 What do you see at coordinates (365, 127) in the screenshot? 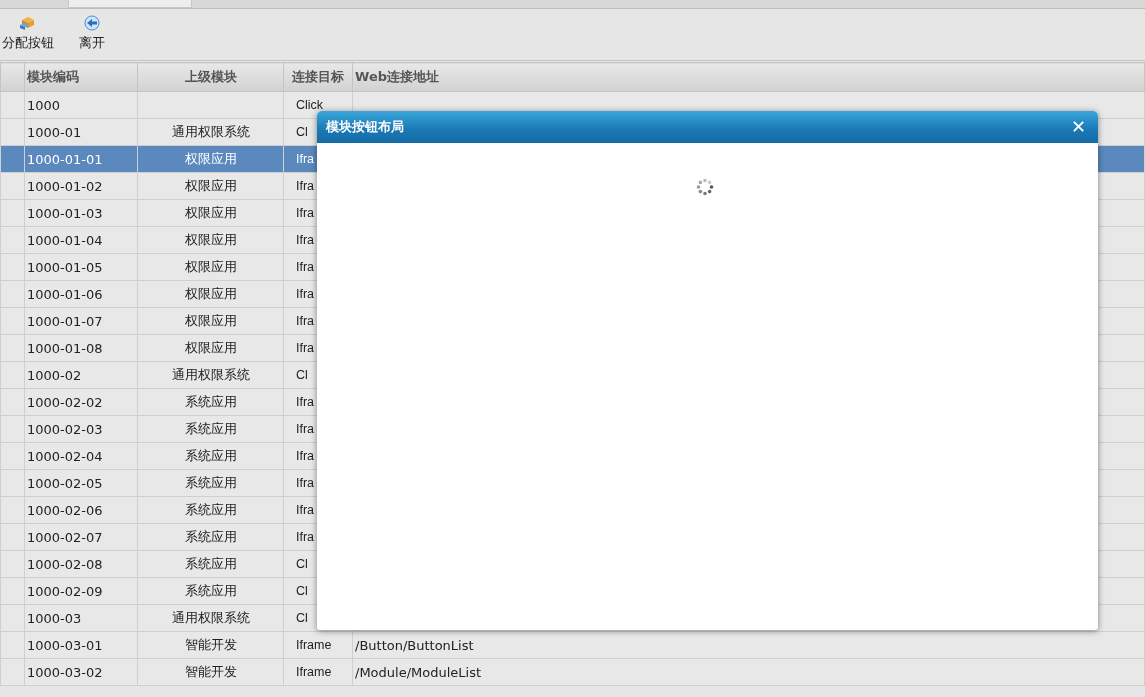
I see `dialog-title: 模块按钮布局` at bounding box center [365, 127].